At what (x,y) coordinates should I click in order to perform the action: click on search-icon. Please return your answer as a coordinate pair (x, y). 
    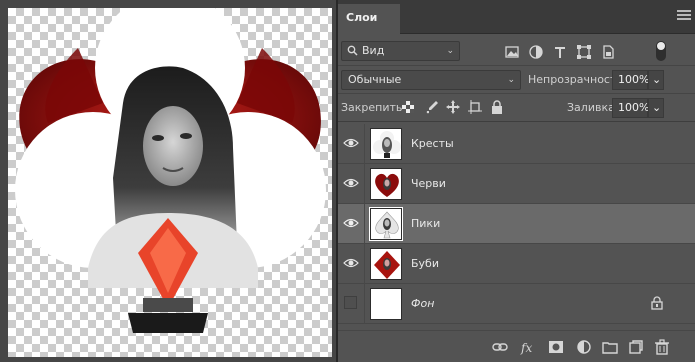
    Looking at the image, I should click on (352, 50).